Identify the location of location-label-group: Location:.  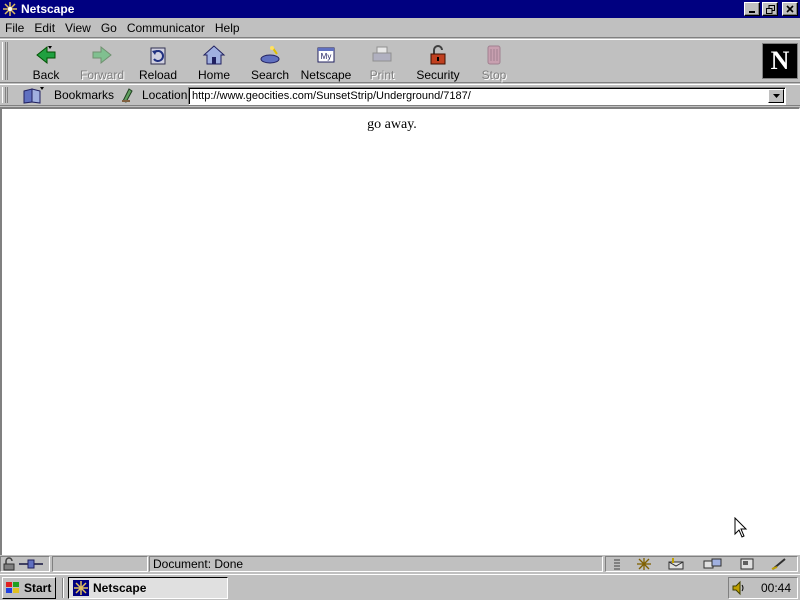
(155, 95).